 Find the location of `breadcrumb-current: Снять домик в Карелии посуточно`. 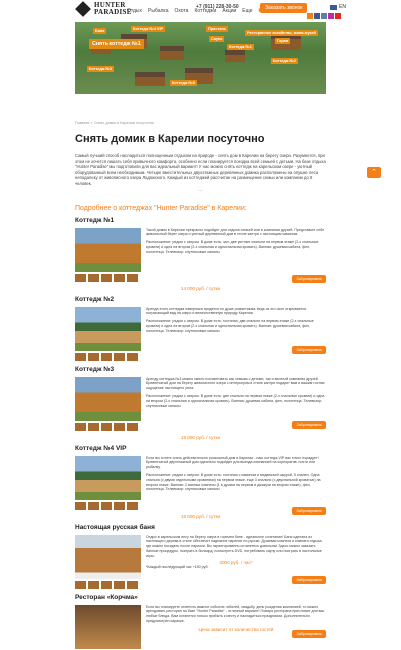

breadcrumb-current: Снять домик в Карелии посуточно is located at coordinates (124, 123).